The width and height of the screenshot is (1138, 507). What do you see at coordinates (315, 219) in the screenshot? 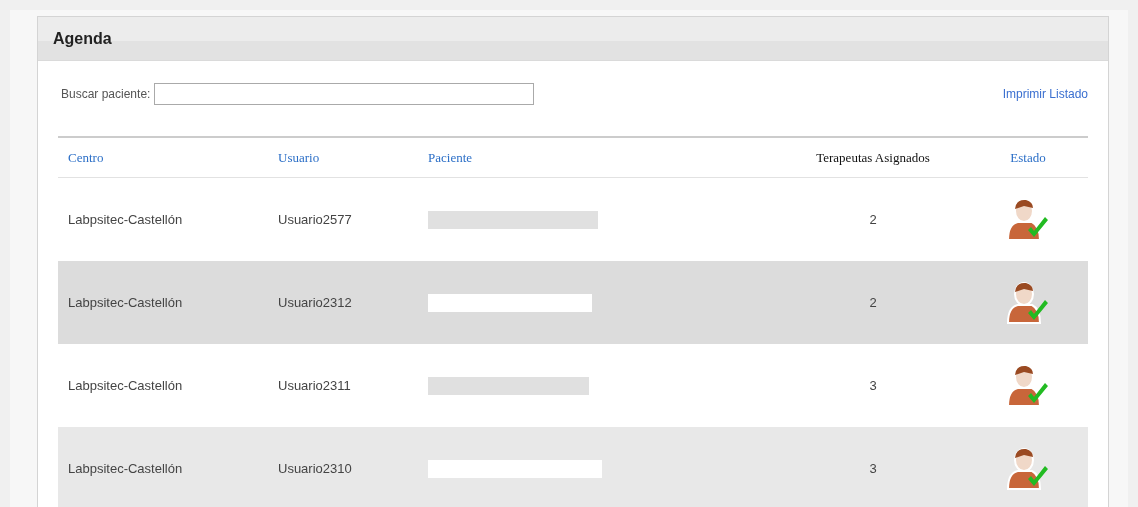
I see `table-cell: Usuario2577` at bounding box center [315, 219].